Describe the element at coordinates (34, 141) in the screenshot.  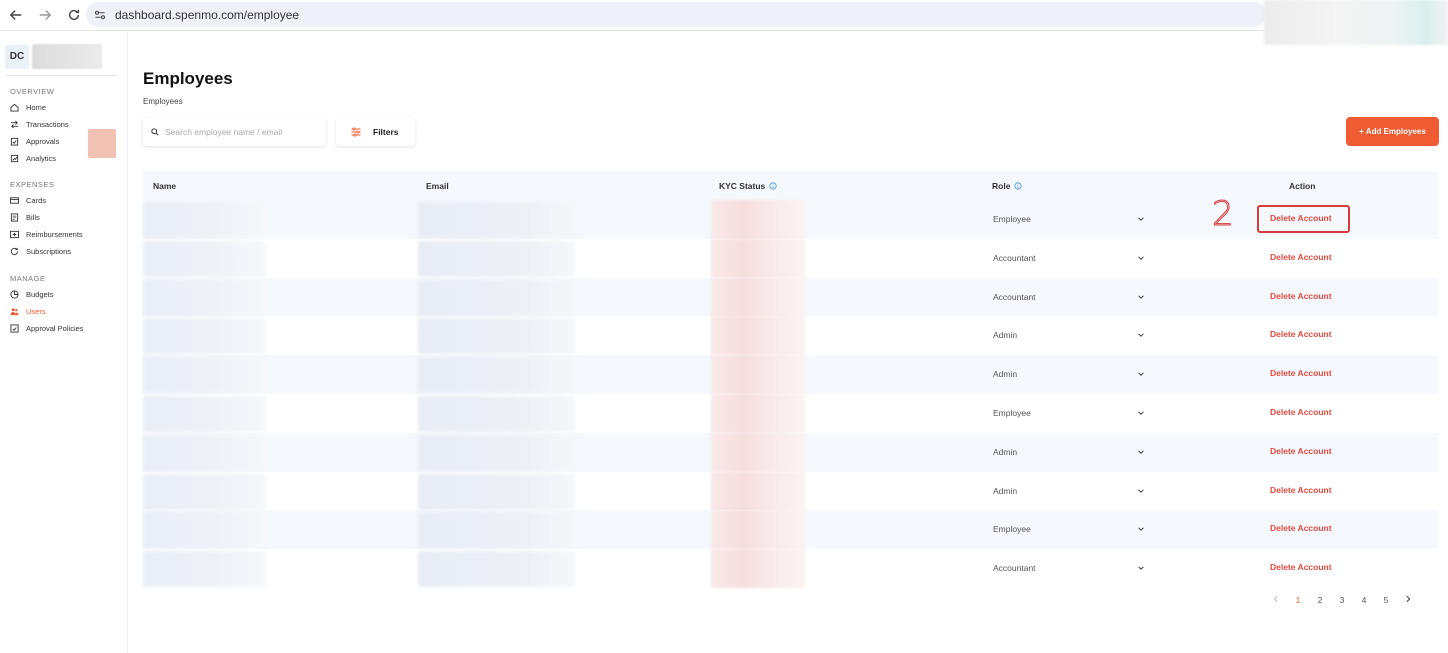
I see `sidebar-item-approvals: Approvals` at that location.